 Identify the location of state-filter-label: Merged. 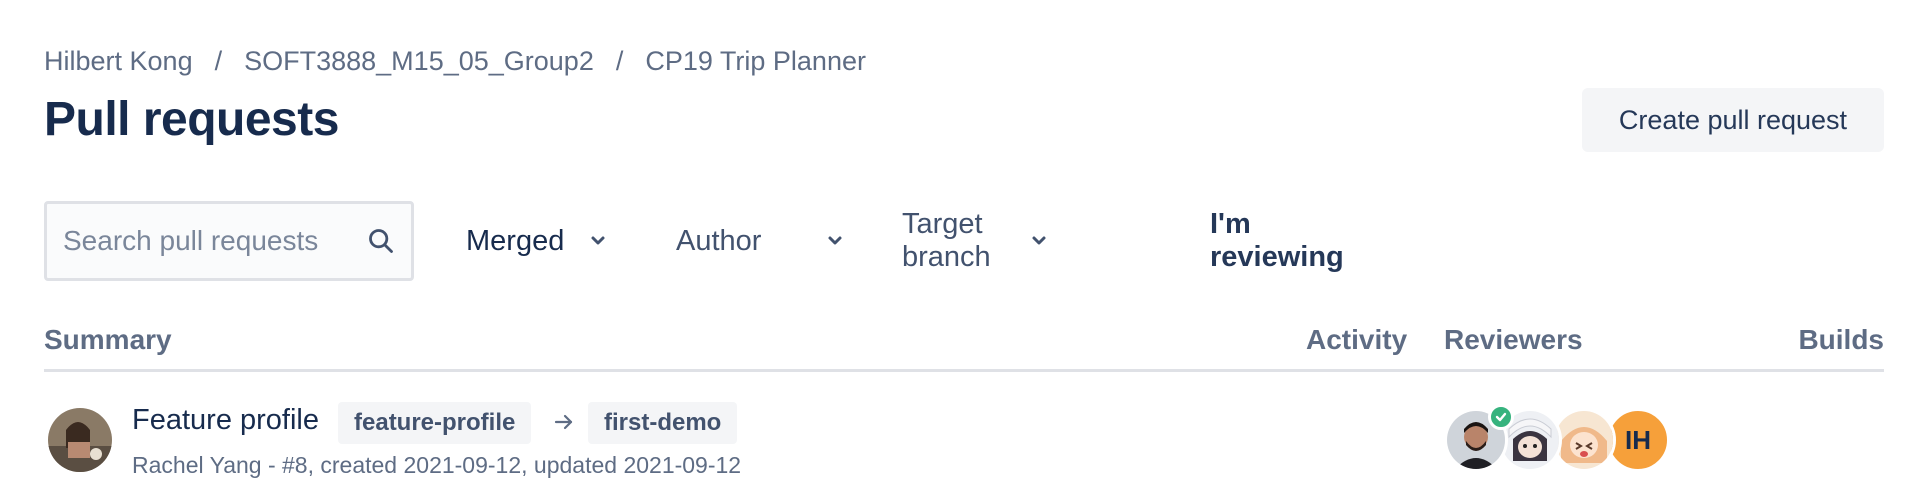
(515, 240).